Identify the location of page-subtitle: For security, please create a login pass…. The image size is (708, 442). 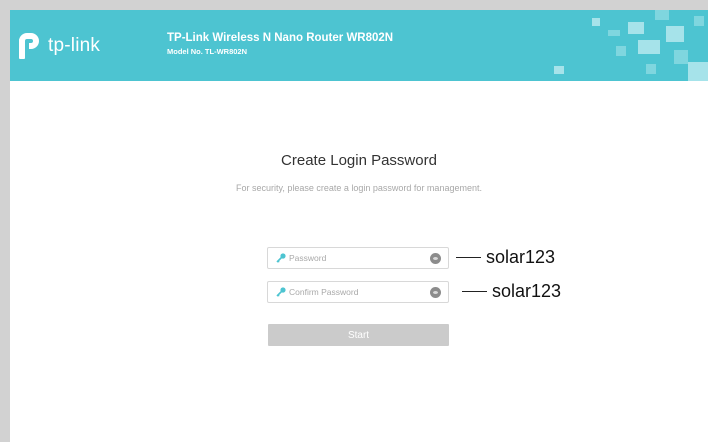
(359, 188).